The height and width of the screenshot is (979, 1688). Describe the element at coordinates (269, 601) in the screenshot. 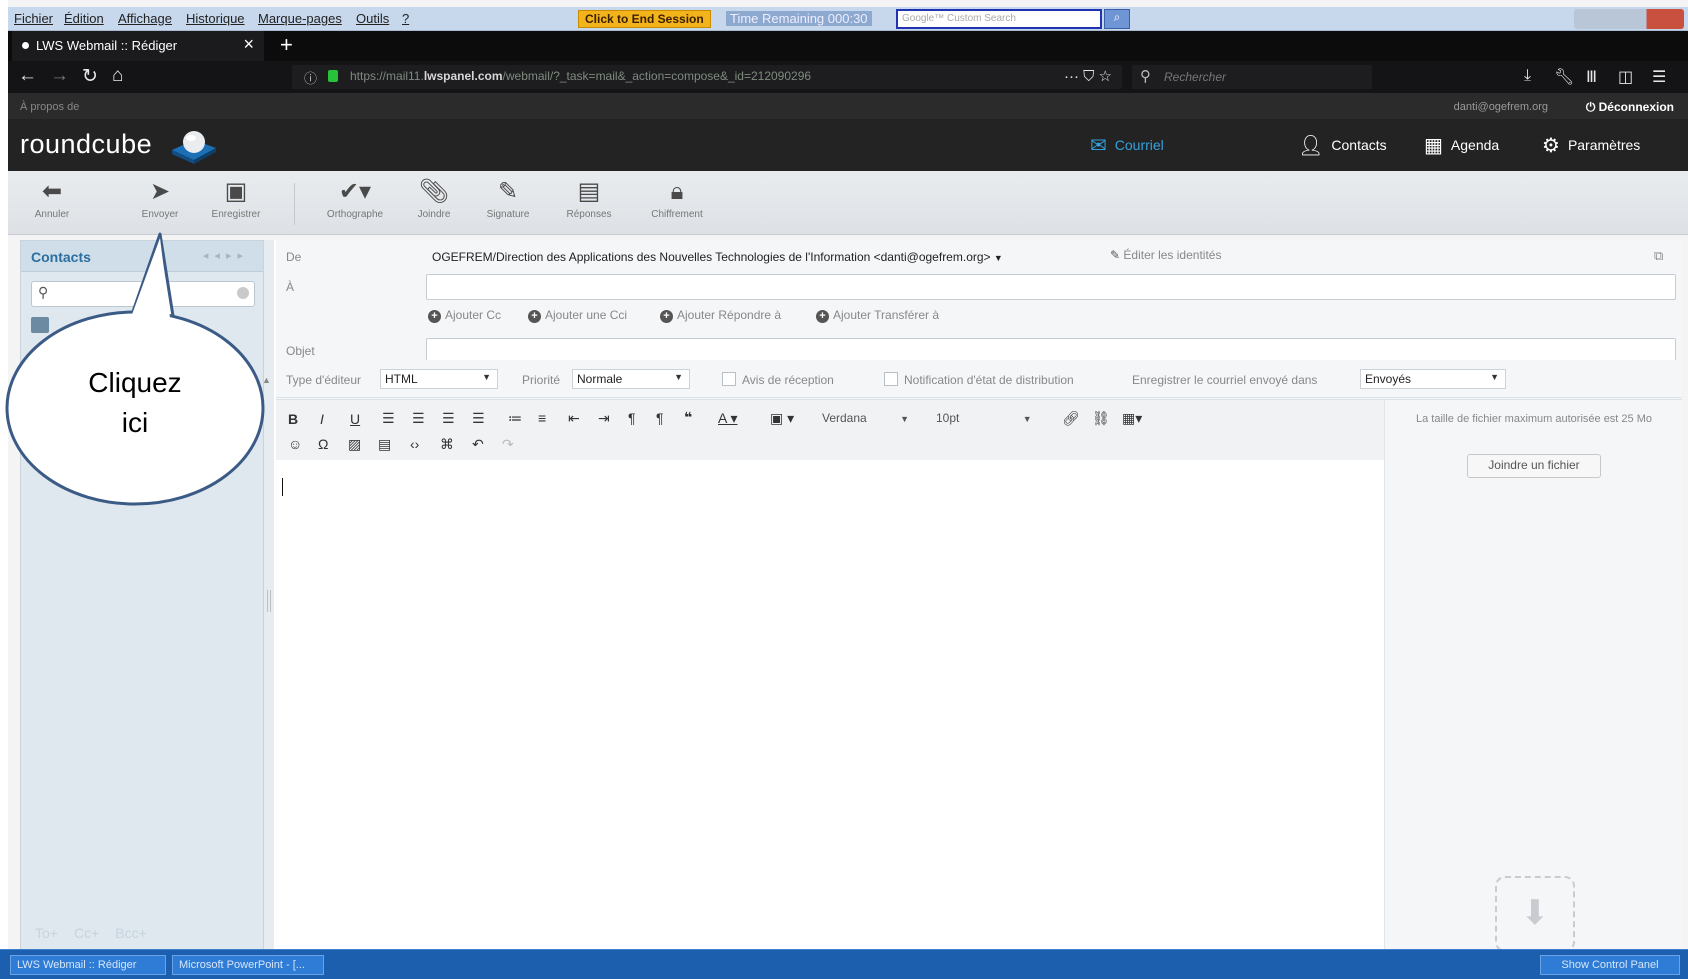

I see `splitter-grip` at that location.